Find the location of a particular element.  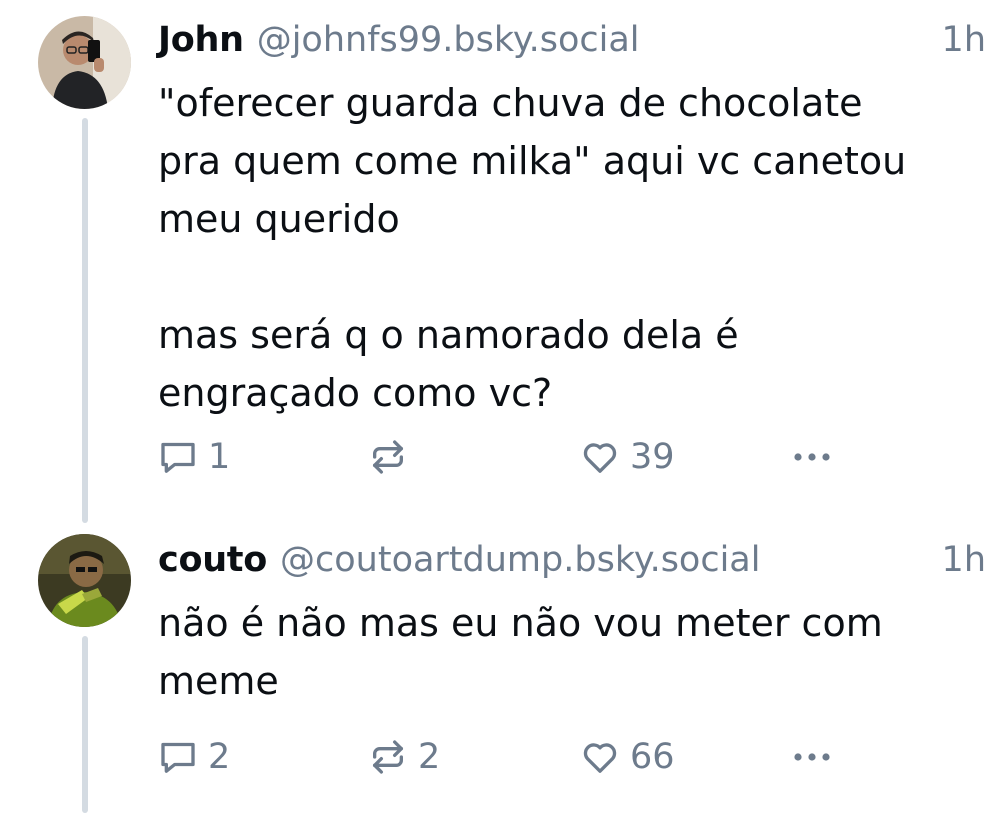

reply-count: 2 is located at coordinates (219, 757).